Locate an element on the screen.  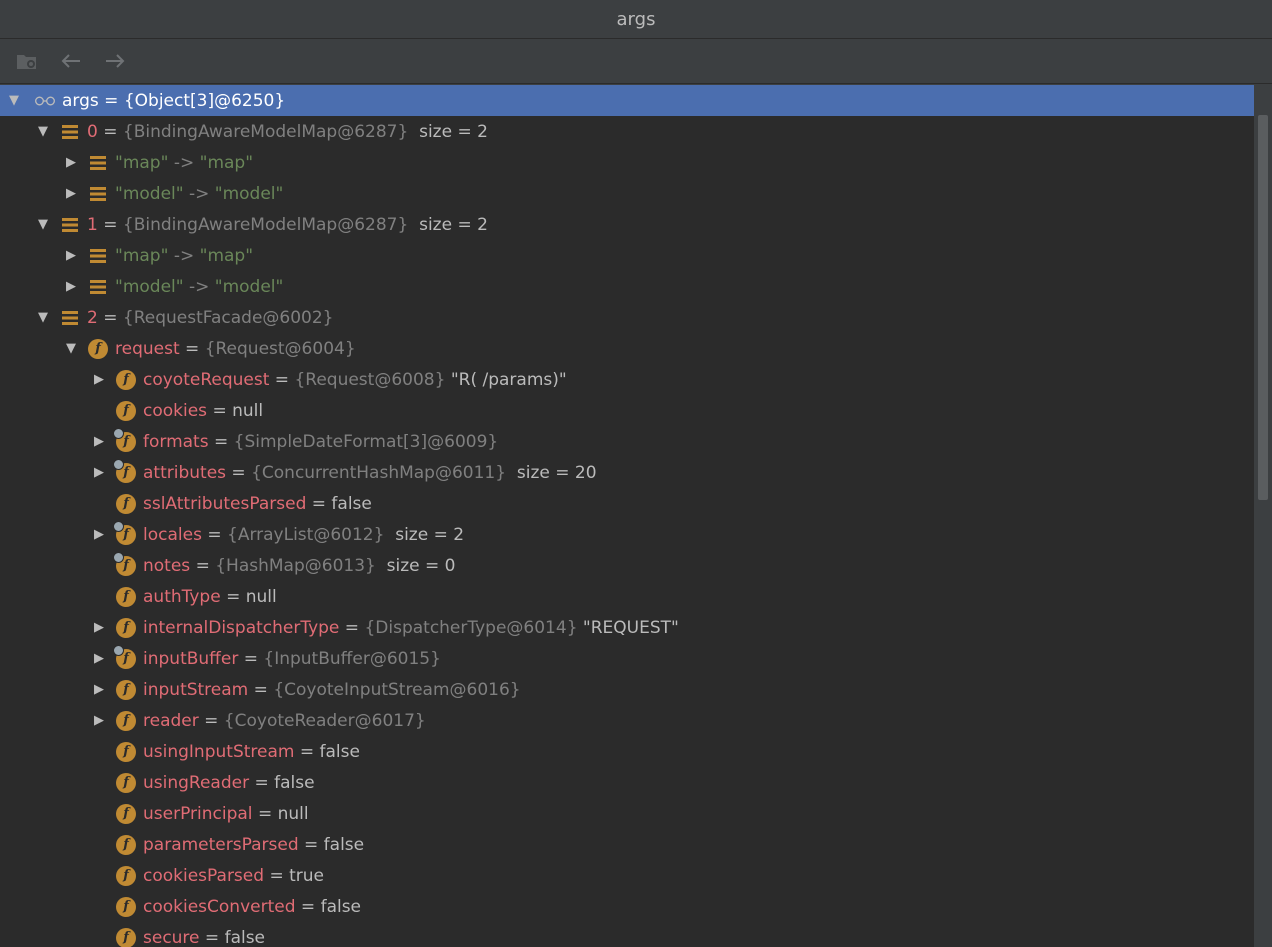
tree-row-field: f cookiesConverted = false is located at coordinates (627, 906).